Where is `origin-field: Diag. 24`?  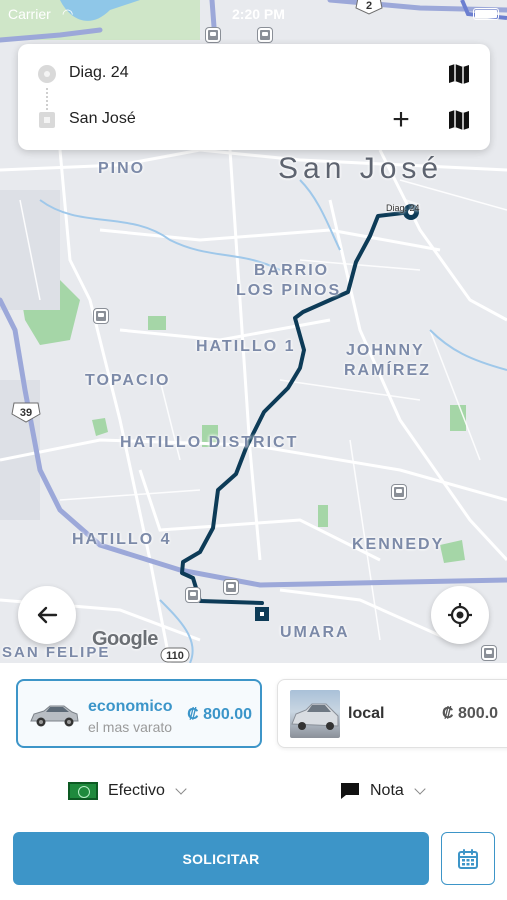
origin-field: Diag. 24 is located at coordinates (99, 73).